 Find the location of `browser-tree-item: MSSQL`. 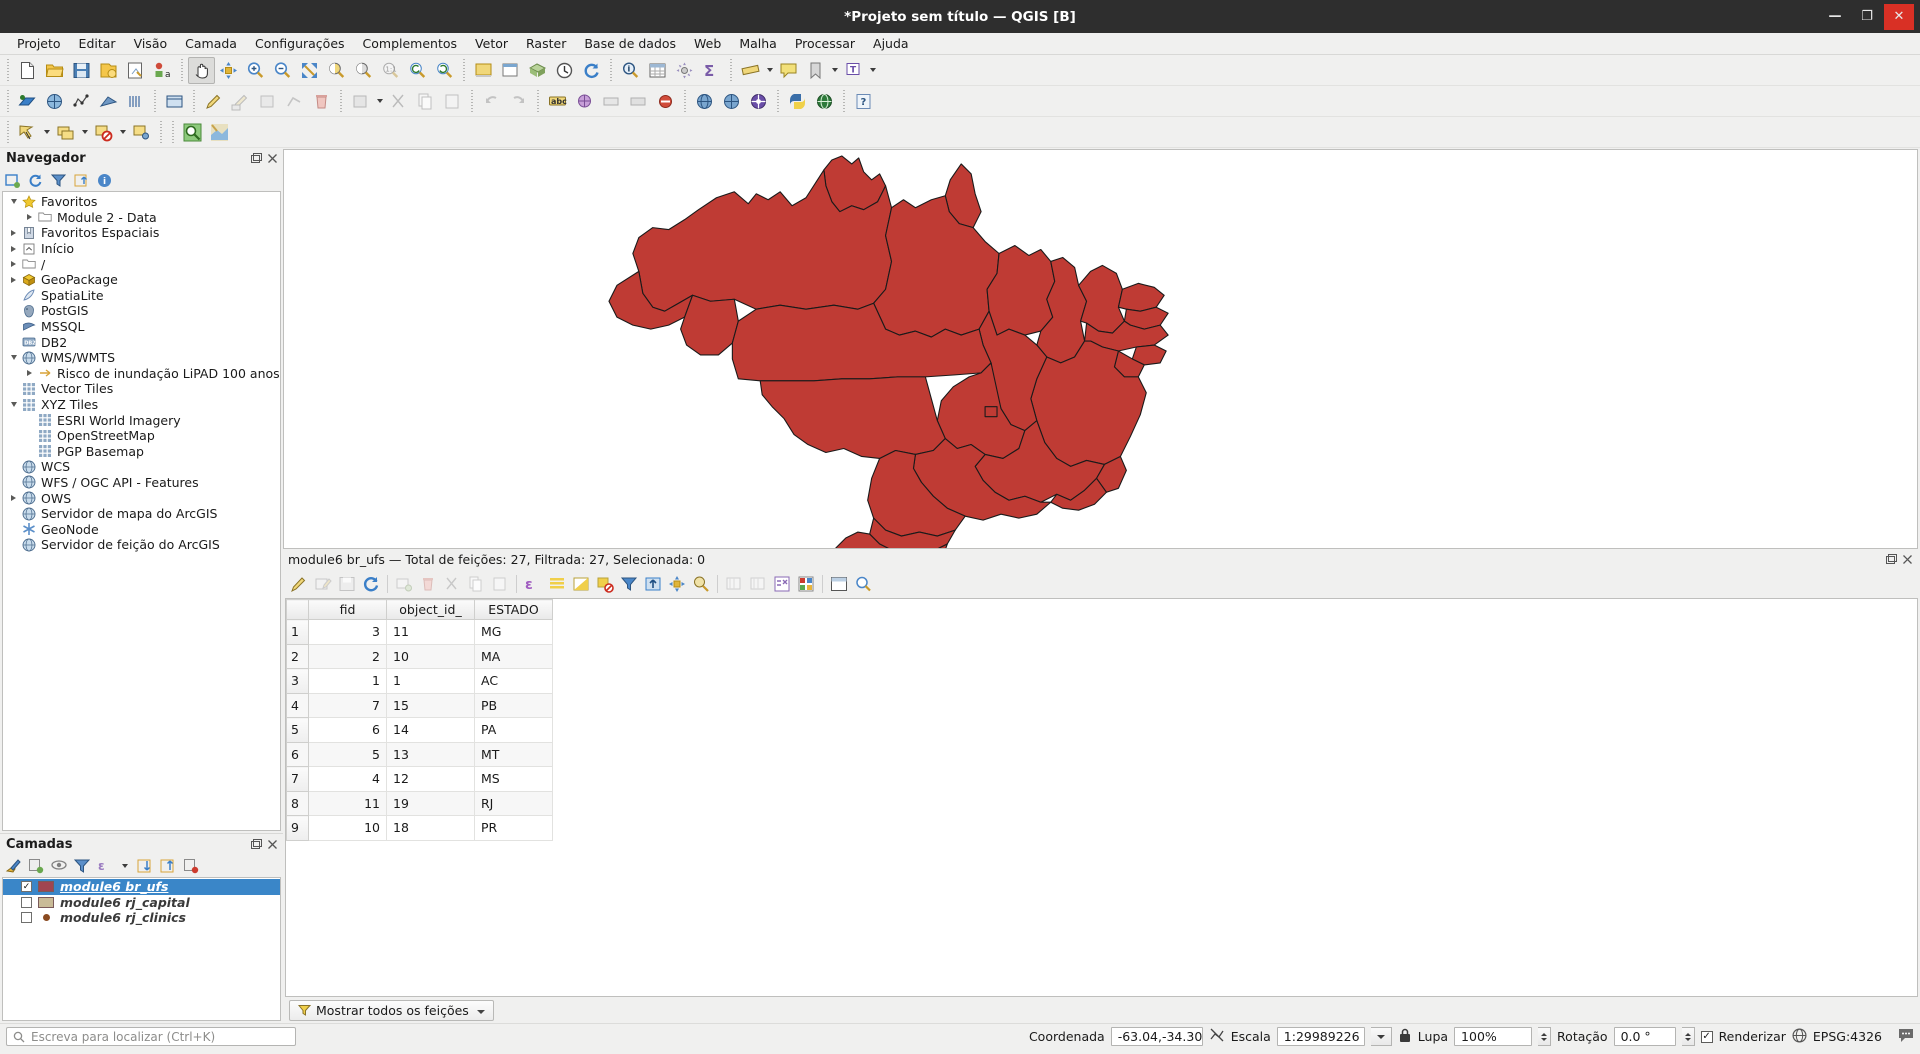

browser-tree-item: MSSQL is located at coordinates (141, 327).